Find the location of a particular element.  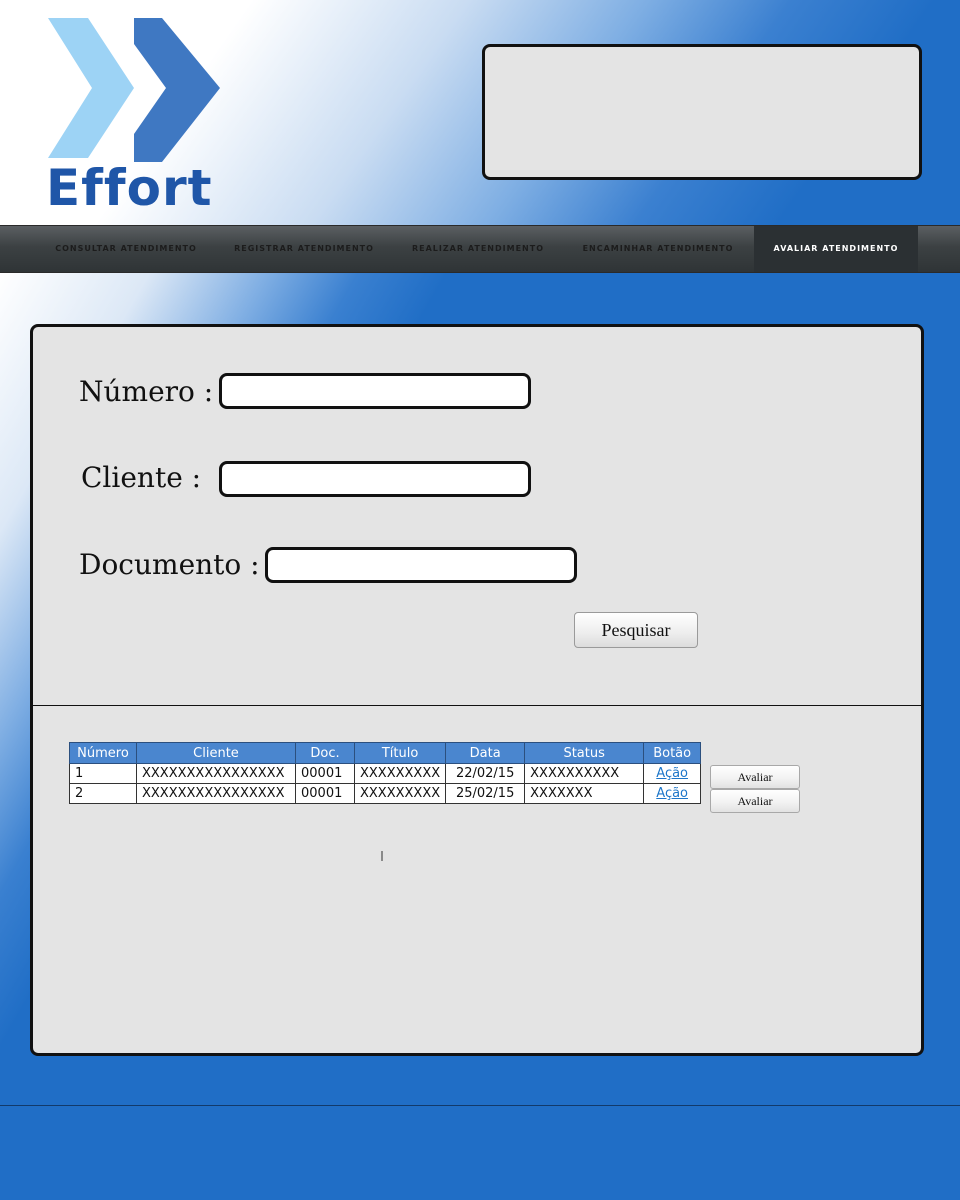

cell-numero: 2 is located at coordinates (103, 793).